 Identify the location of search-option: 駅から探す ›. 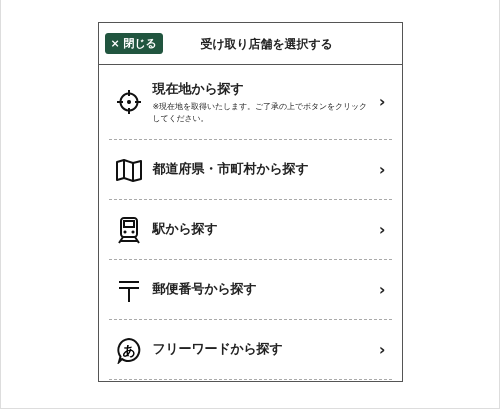
(250, 230).